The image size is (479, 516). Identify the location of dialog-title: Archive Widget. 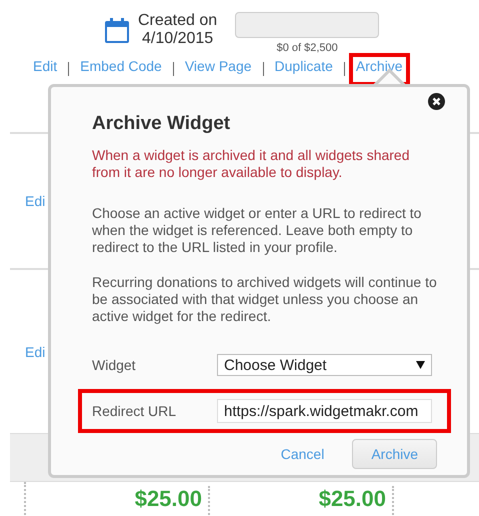
(162, 124).